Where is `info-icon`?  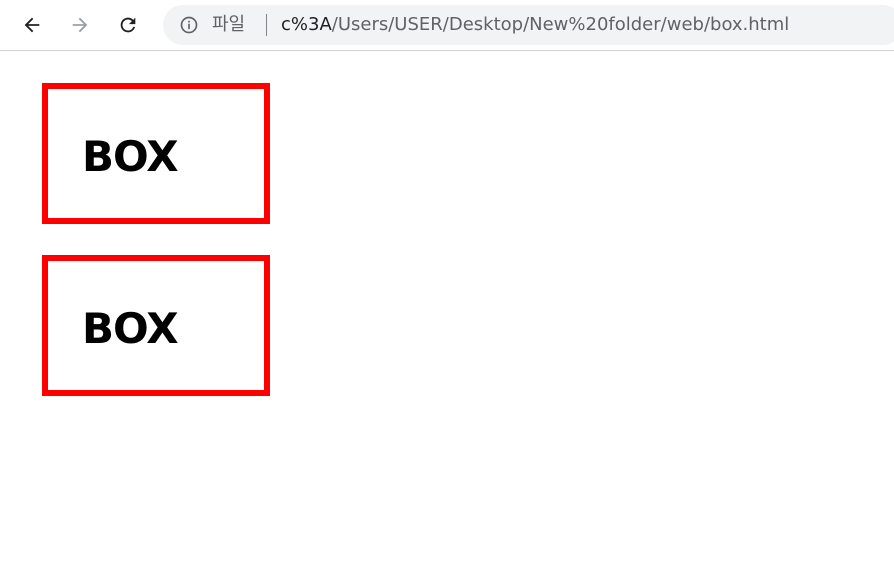
info-icon is located at coordinates (189, 25).